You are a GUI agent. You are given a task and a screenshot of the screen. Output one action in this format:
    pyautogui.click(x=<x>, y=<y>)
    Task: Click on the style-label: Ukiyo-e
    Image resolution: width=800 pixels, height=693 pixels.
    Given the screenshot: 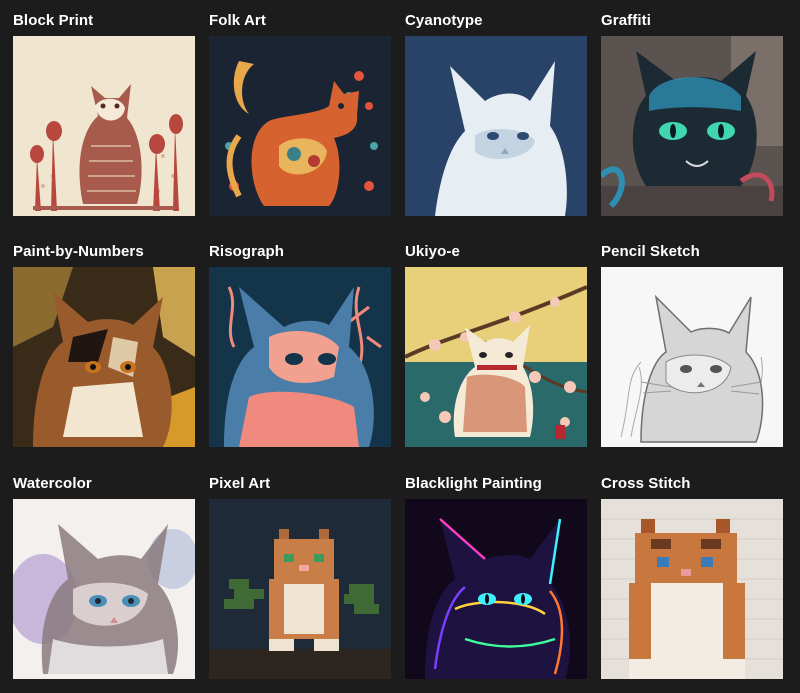 What is the action you would take?
    pyautogui.click(x=432, y=251)
    